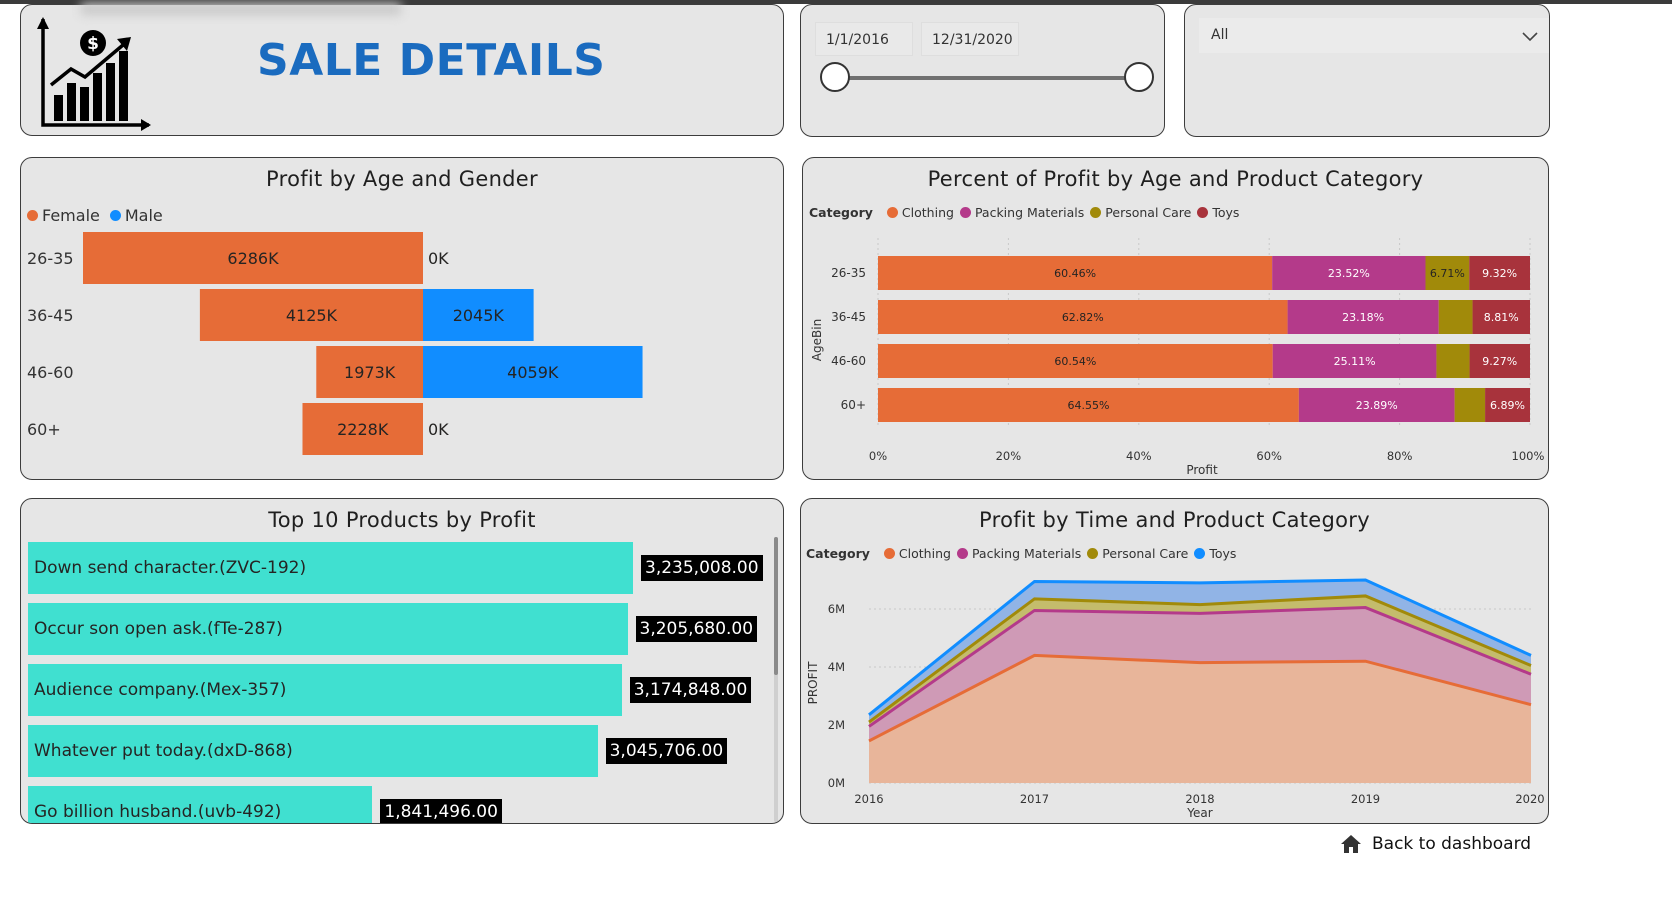  I want to click on x-tick-label: 2020, so click(1529, 799).